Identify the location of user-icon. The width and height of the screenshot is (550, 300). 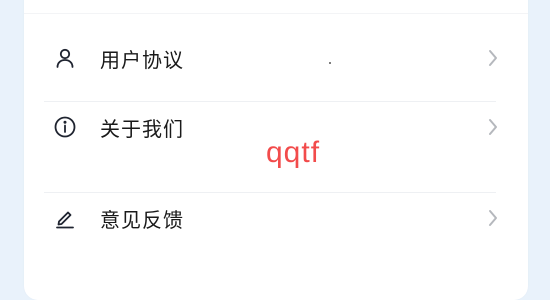
(65, 58).